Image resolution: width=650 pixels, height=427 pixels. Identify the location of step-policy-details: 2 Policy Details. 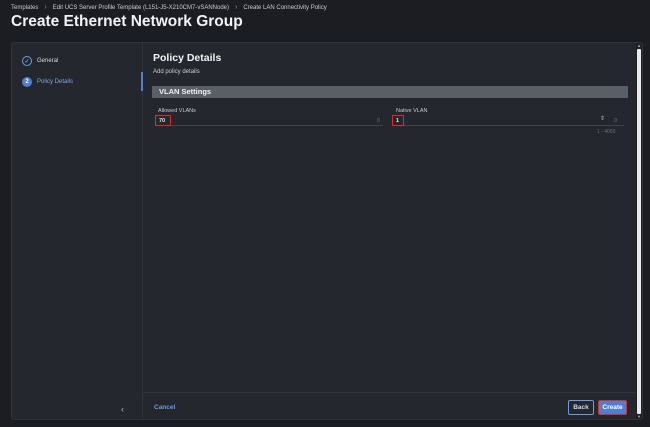
(47, 82).